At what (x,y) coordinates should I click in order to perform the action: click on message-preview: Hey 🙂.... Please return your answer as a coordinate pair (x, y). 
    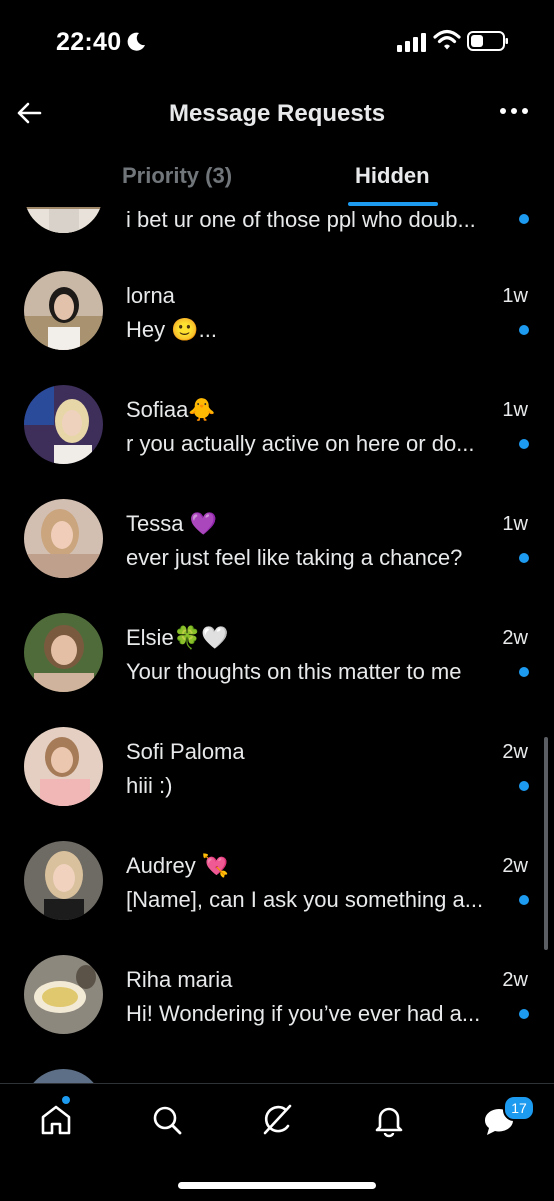
    Looking at the image, I should click on (171, 329).